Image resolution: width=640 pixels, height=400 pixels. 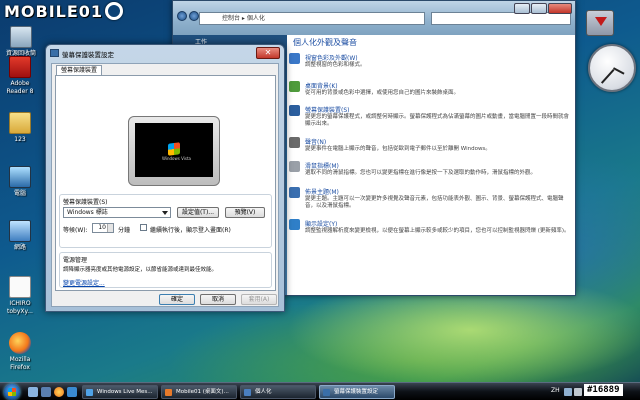 What do you see at coordinates (322, 191) in the screenshot?
I see `cp-item-title: 佈景主題(M)` at bounding box center [322, 191].